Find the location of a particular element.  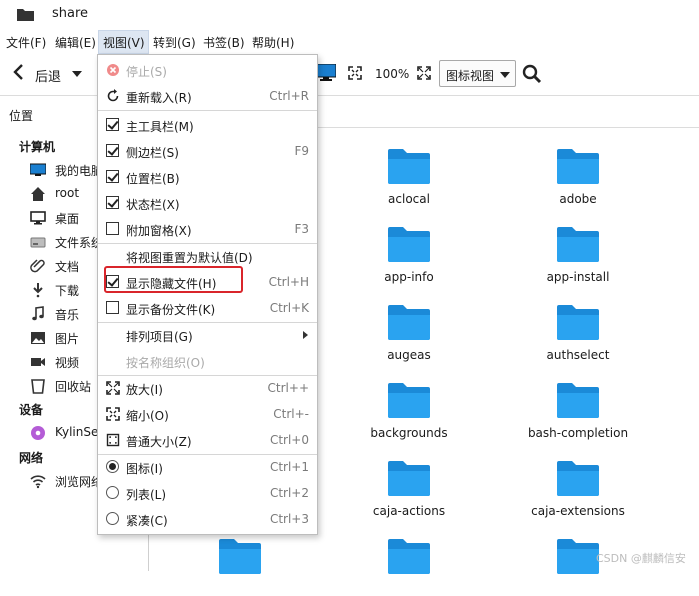

file-item-authselect: authselect is located at coordinates (578, 323).